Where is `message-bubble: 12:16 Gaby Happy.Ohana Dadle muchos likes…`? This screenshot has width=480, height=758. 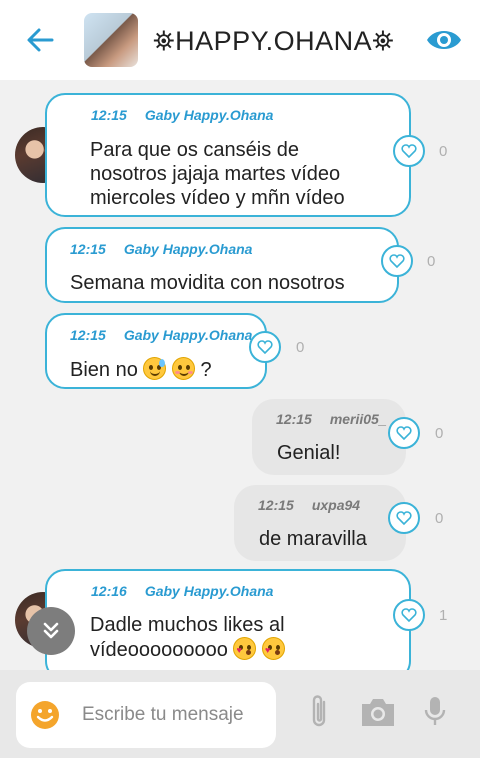 message-bubble: 12:16 Gaby Happy.Ohana Dadle muchos likes… is located at coordinates (228, 619).